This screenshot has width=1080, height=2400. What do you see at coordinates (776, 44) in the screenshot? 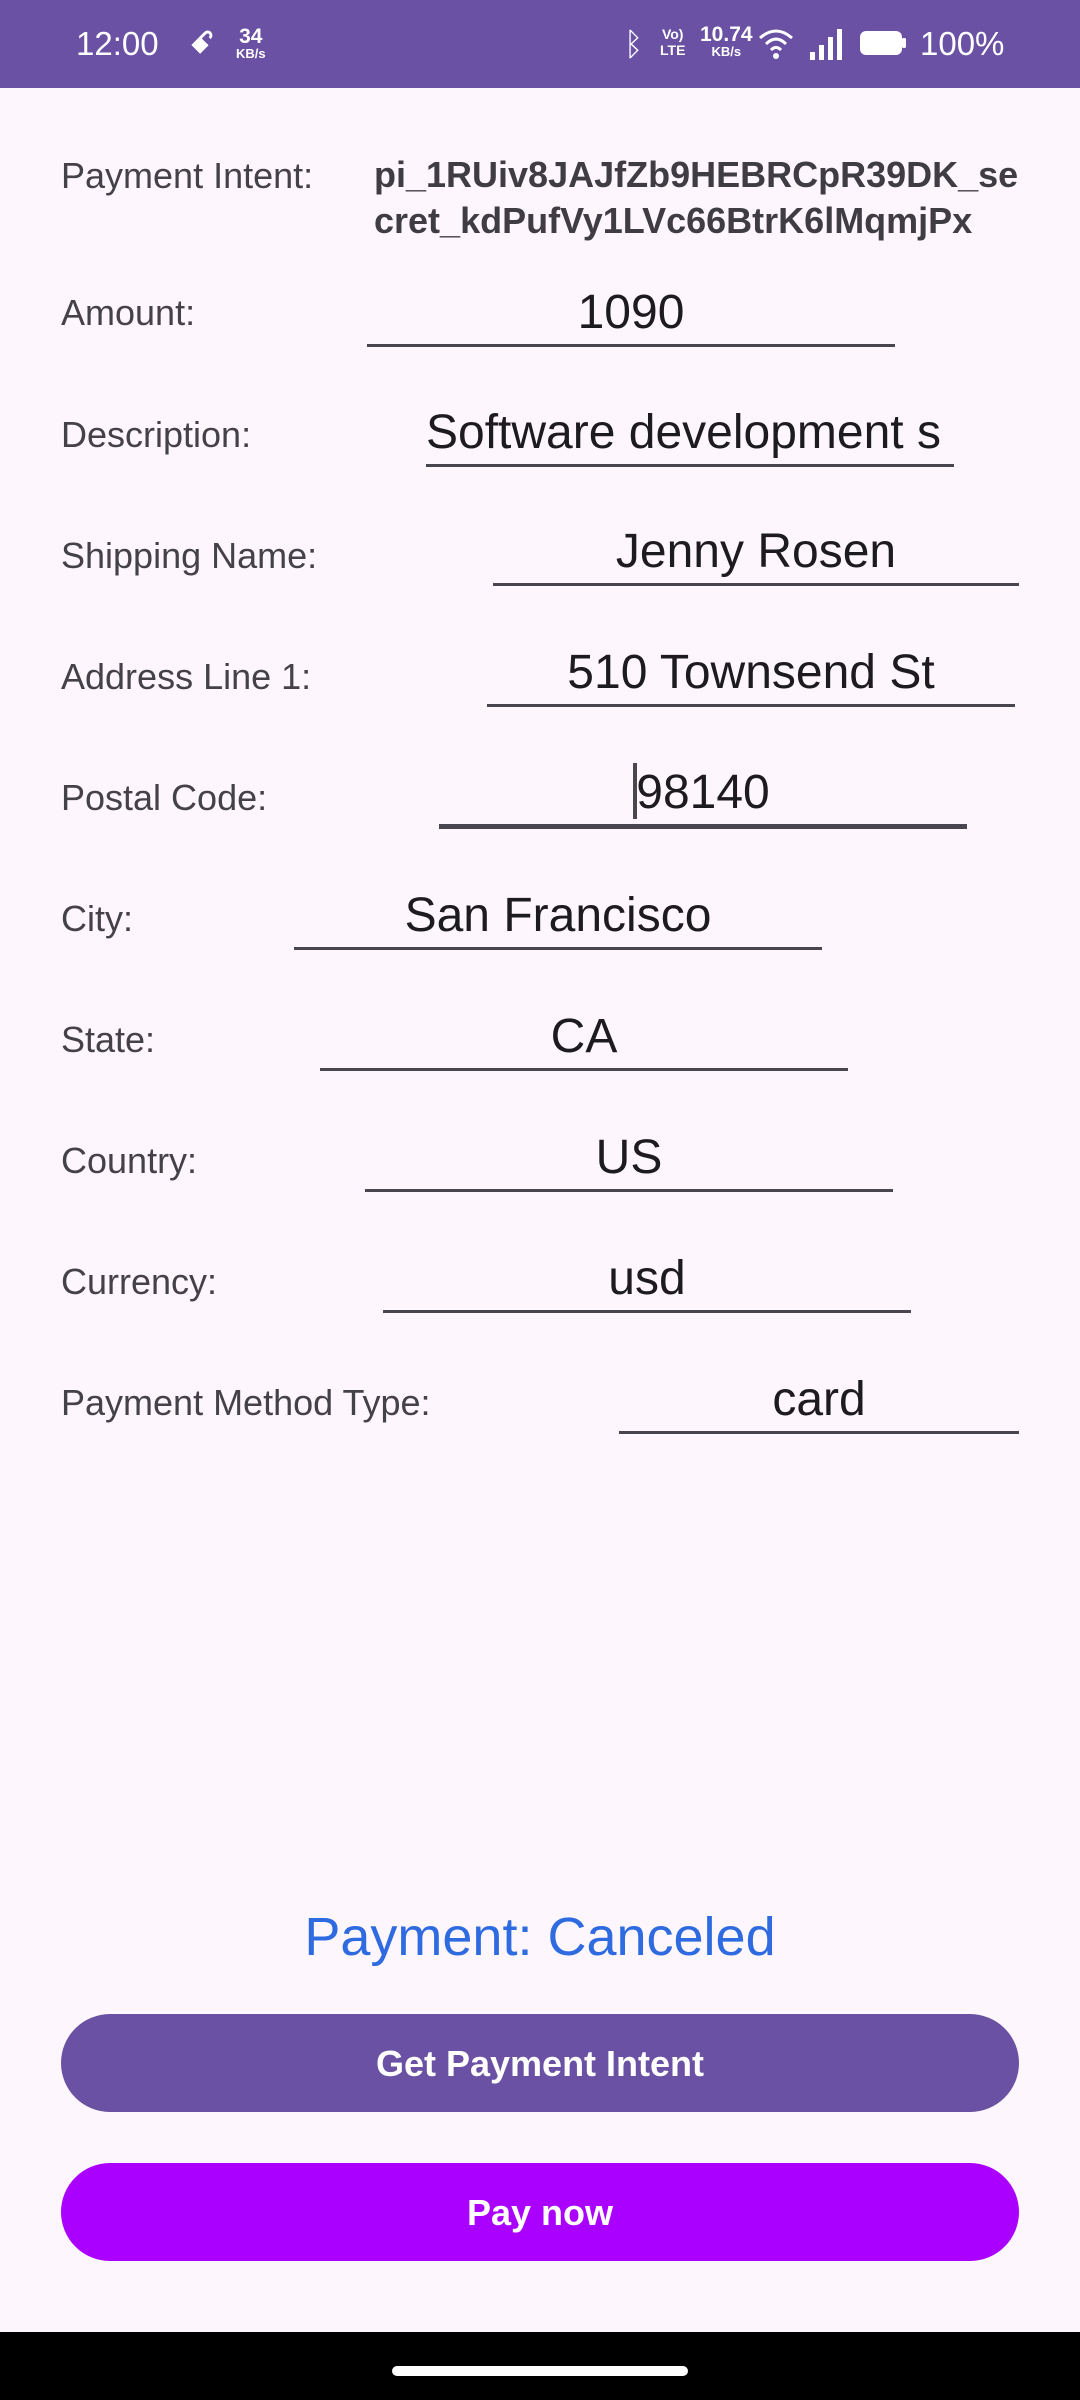
I see `wifi-icon` at bounding box center [776, 44].